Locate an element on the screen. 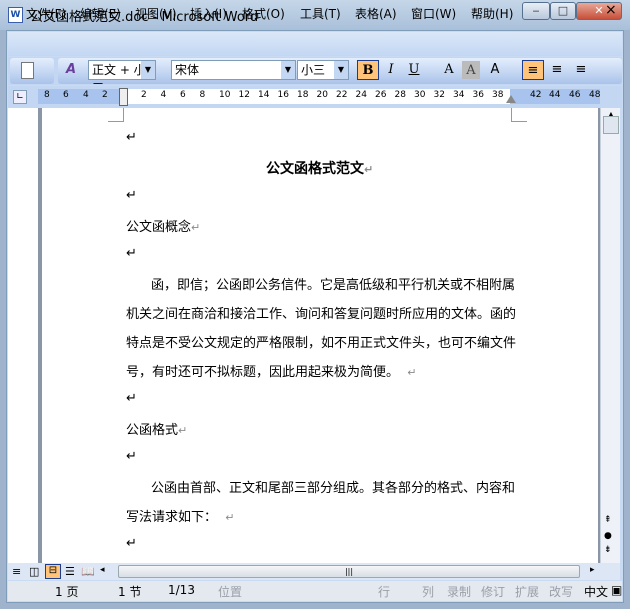 This screenshot has width=630, height=609. tab-stop-selector: ∟ is located at coordinates (20, 97).